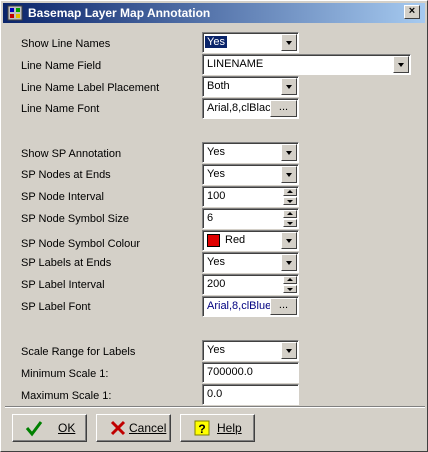 This screenshot has width=428, height=452. I want to click on minimum-scale-input: 700000.0, so click(250, 372).